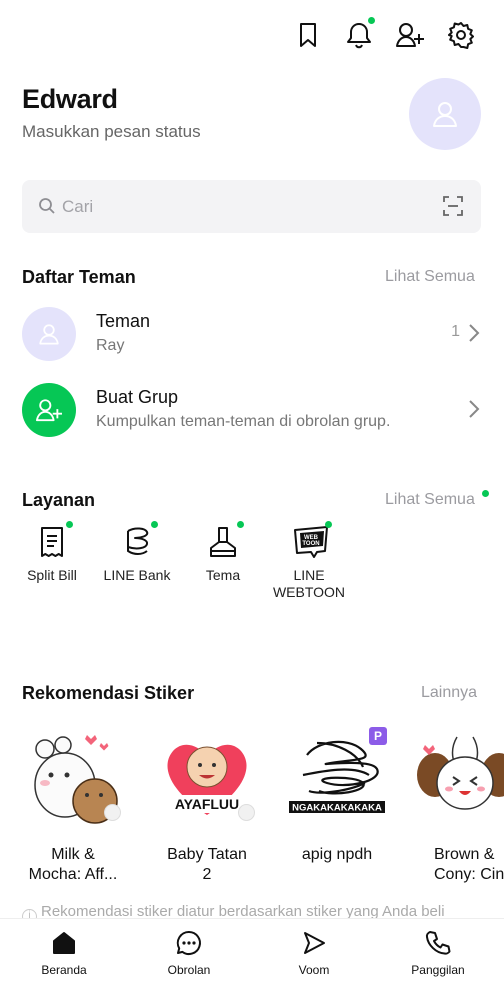  I want to click on top-bar, so click(252, 35).